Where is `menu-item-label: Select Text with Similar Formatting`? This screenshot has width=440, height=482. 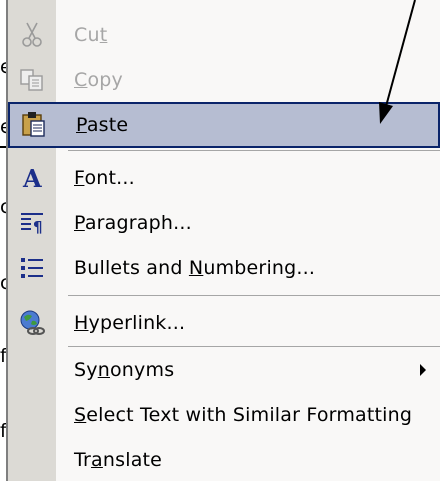
menu-item-label: Select Text with Similar Formatting is located at coordinates (243, 414).